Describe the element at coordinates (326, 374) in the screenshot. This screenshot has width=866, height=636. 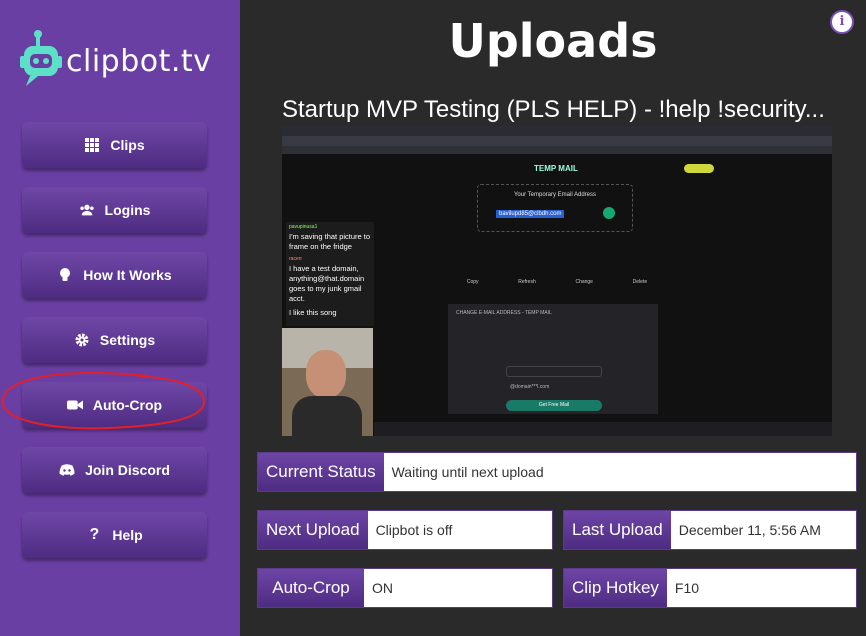
I see `webcam-person` at that location.